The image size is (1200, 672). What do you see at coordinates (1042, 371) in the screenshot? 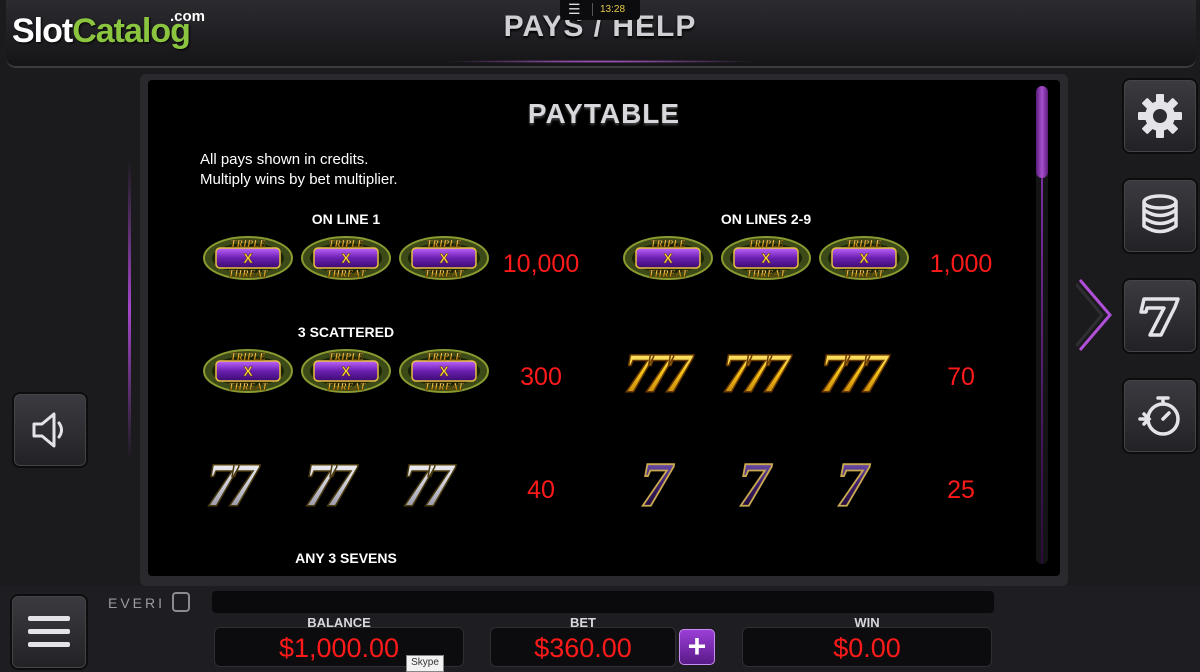
I see `scrollbar-line` at bounding box center [1042, 371].